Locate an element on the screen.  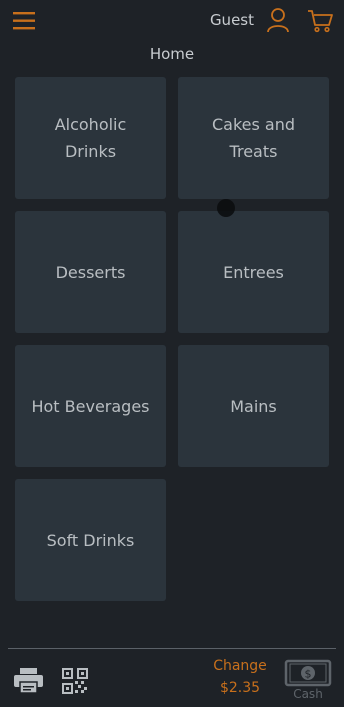
user-name: Guest is located at coordinates (231, 20).